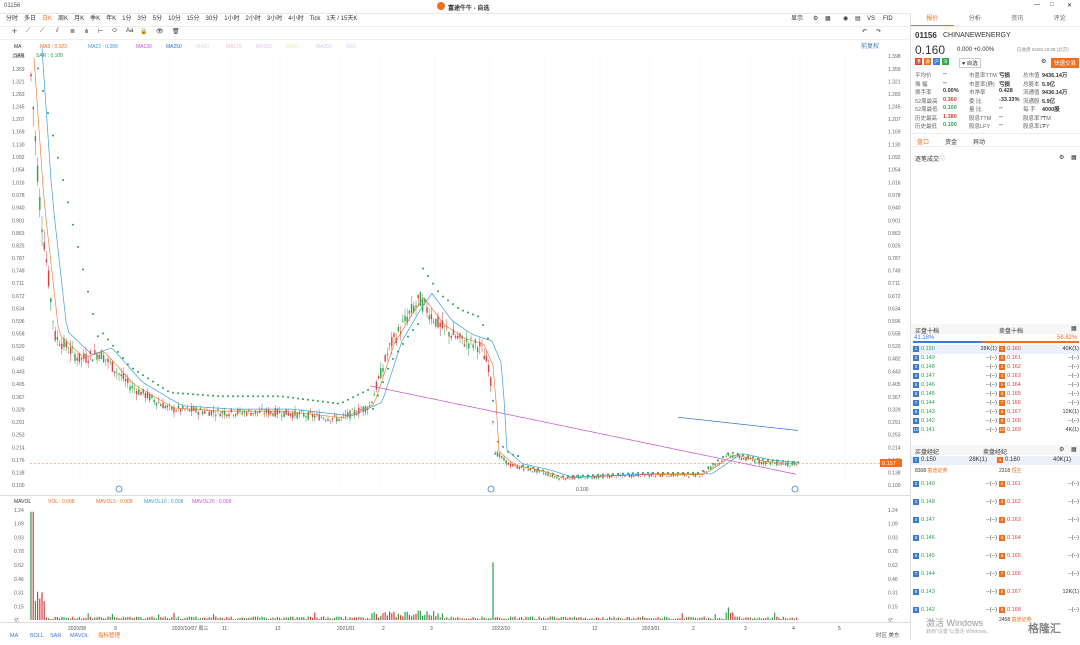 Image resolution: width=1080 pixels, height=645 pixels. I want to click on vs-button: VS, so click(871, 19).